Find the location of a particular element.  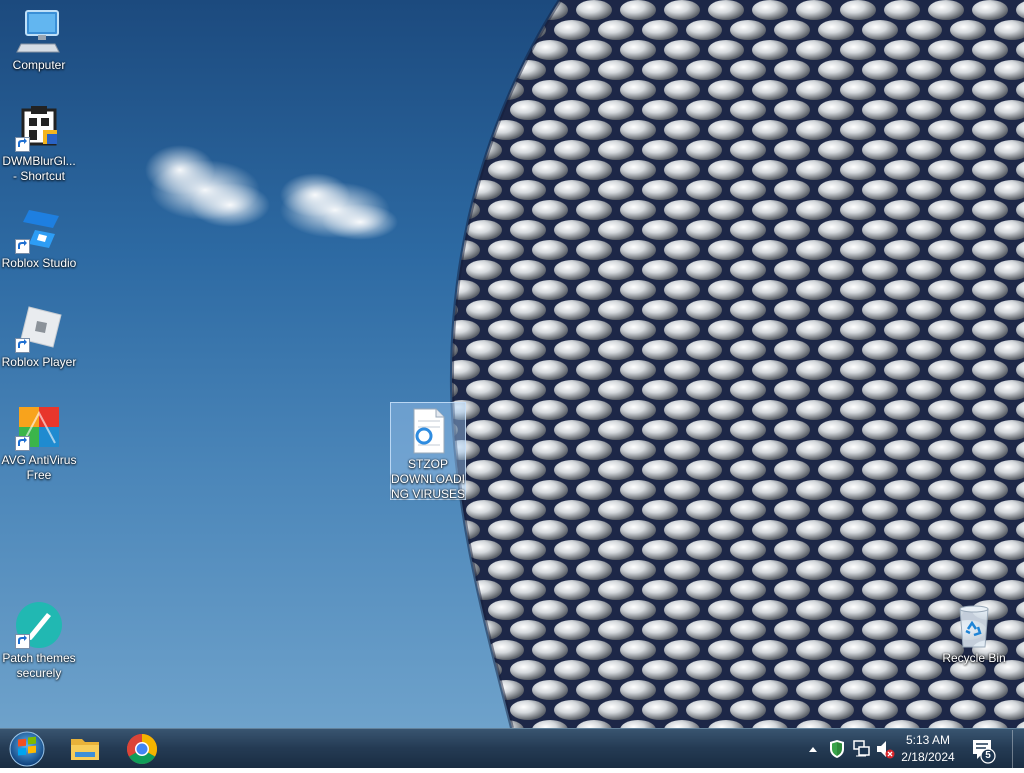

show-hidden-icons-button is located at coordinates (813, 749).